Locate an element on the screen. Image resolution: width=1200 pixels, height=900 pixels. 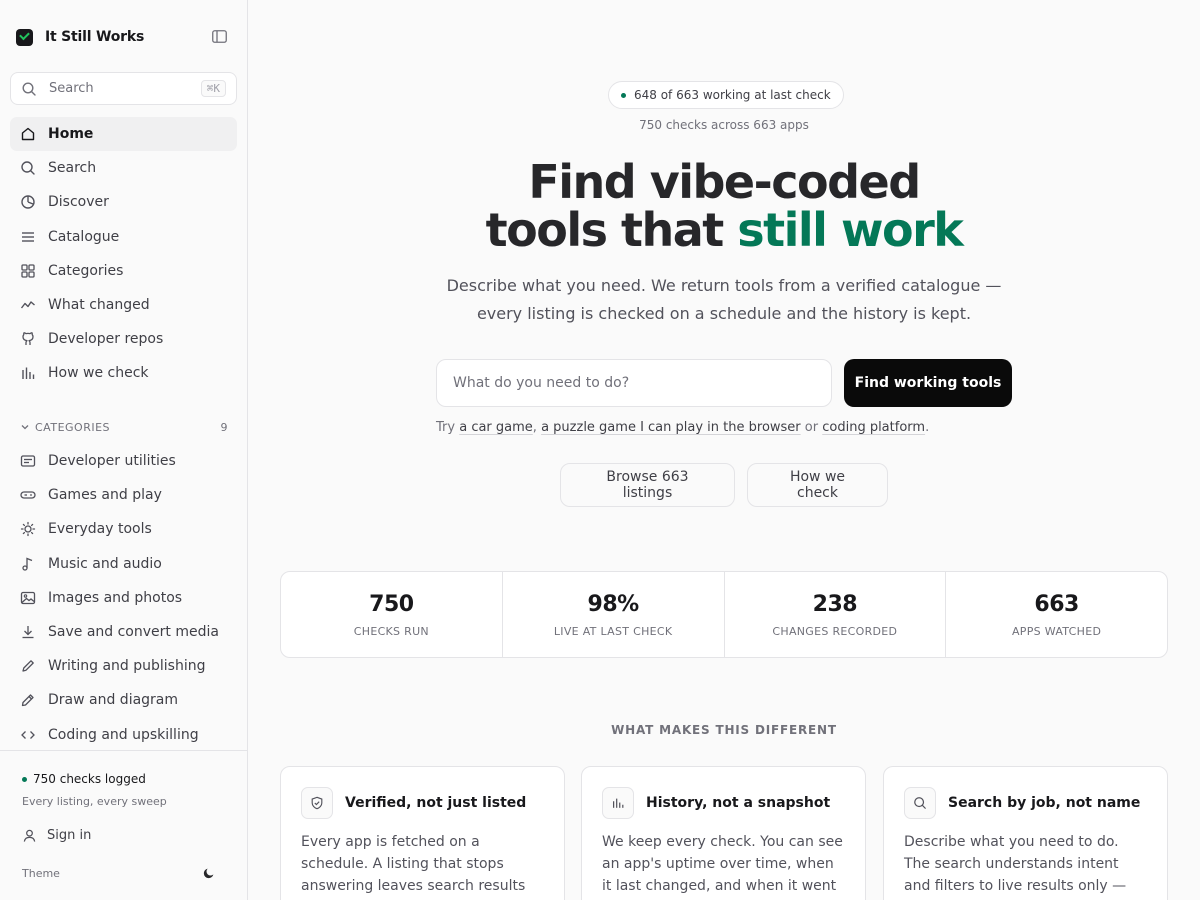
category-item-draw-and-diagram: Draw and diagram is located at coordinates (123, 700).